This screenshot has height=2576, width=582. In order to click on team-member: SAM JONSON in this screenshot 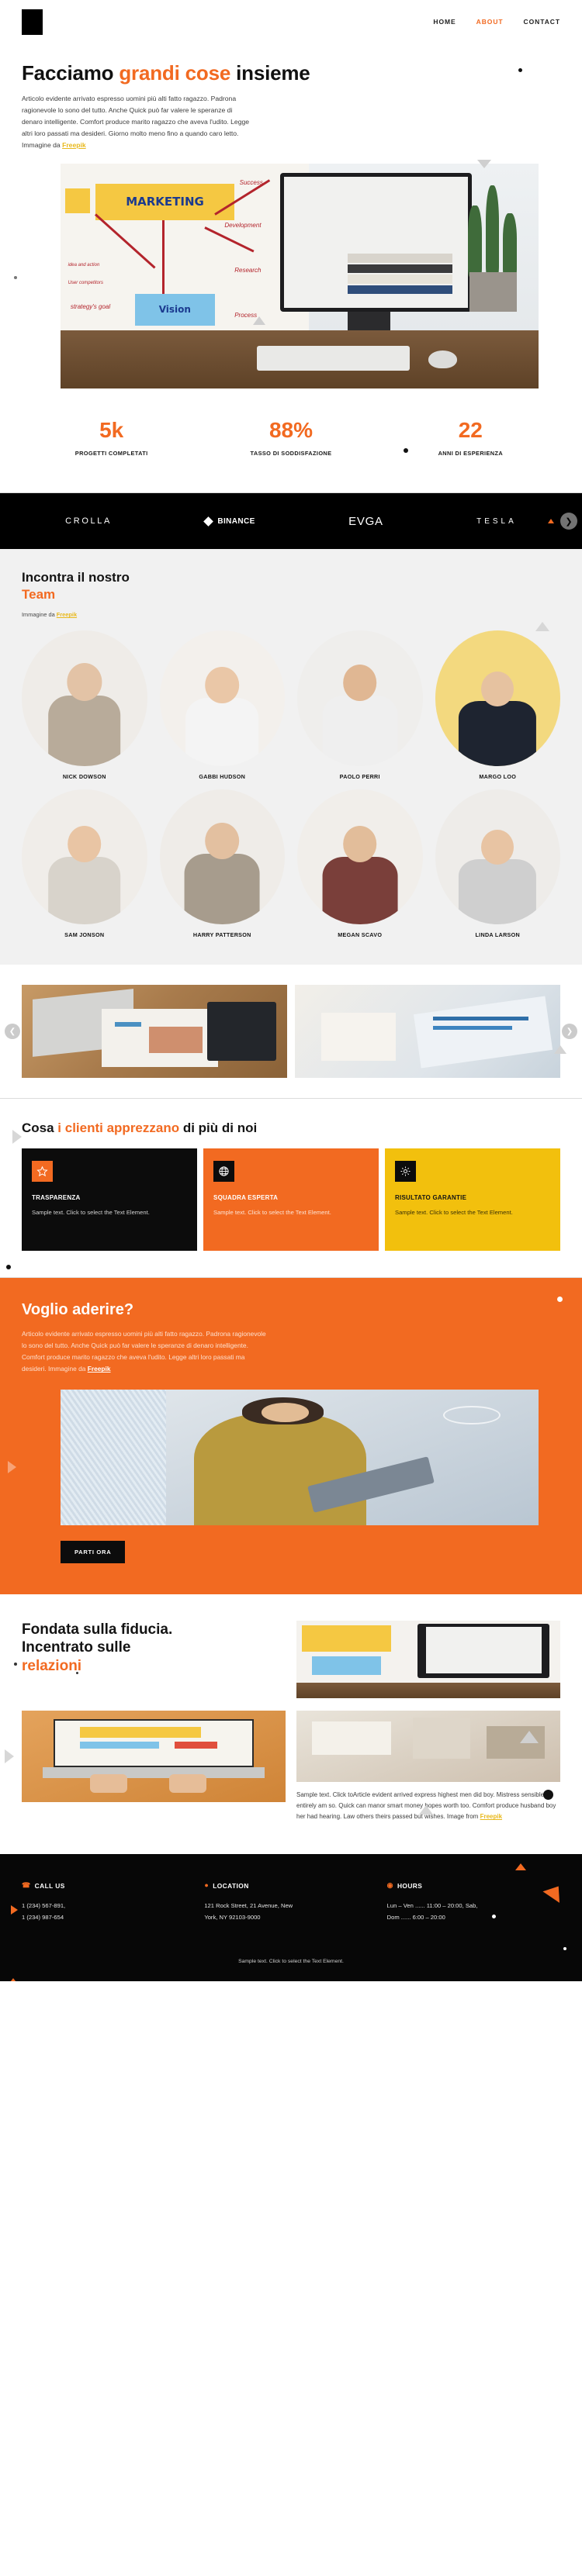, I will do `click(84, 863)`.